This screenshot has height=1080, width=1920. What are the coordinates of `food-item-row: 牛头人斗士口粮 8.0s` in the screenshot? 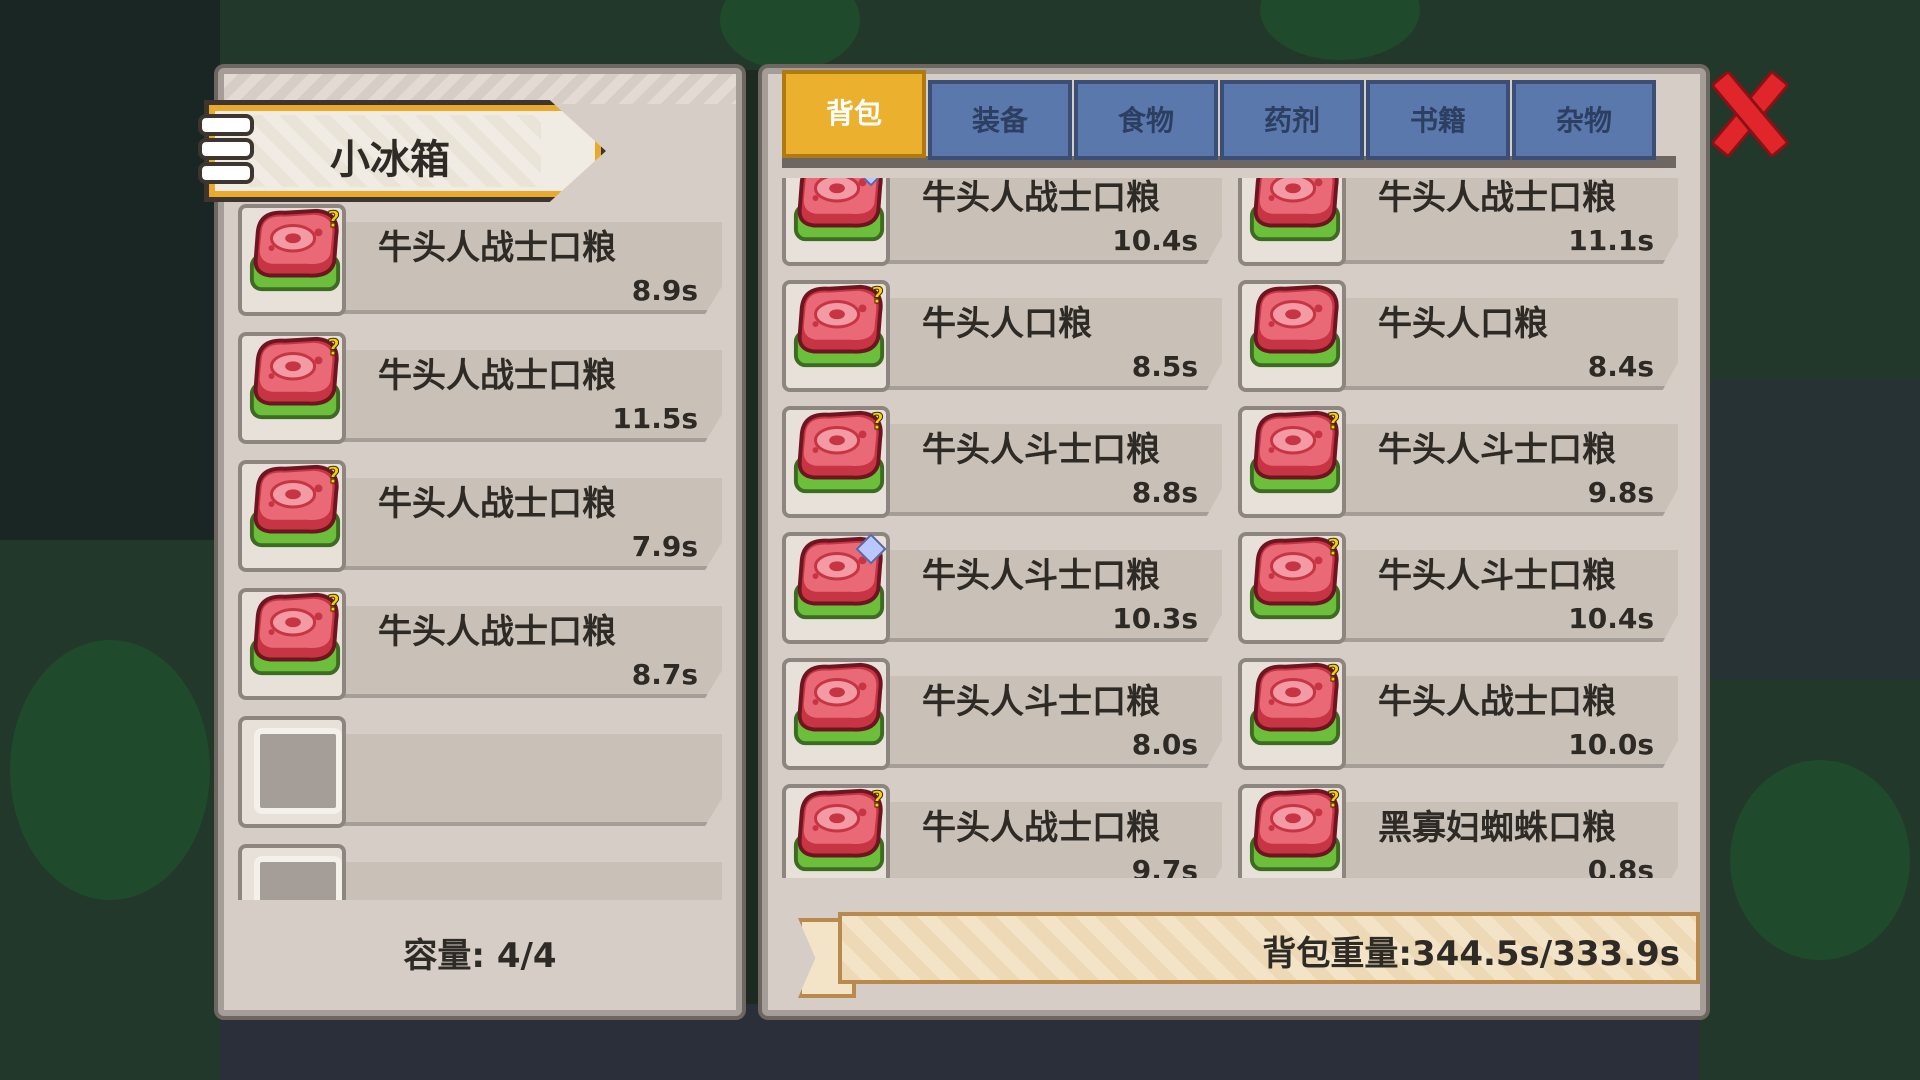 It's located at (1002, 712).